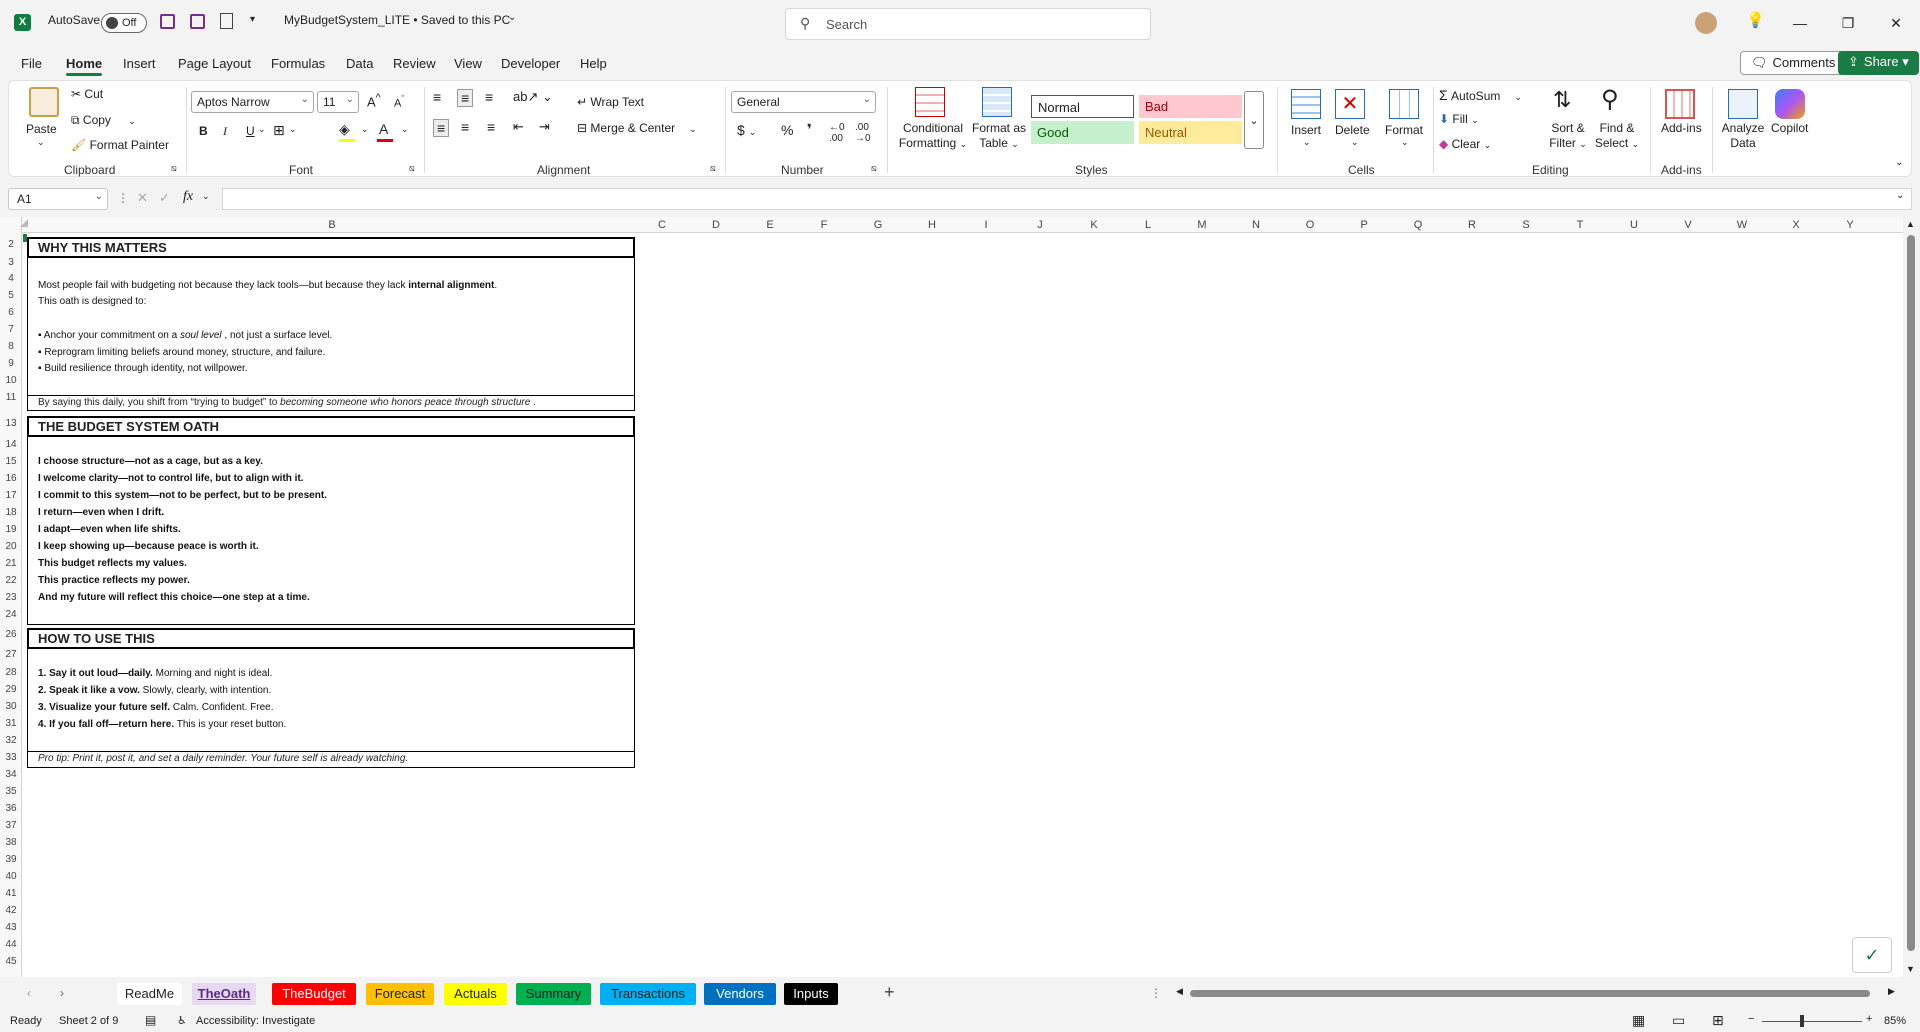 The image size is (1920, 1032). I want to click on copilot-icon, so click(1790, 104).